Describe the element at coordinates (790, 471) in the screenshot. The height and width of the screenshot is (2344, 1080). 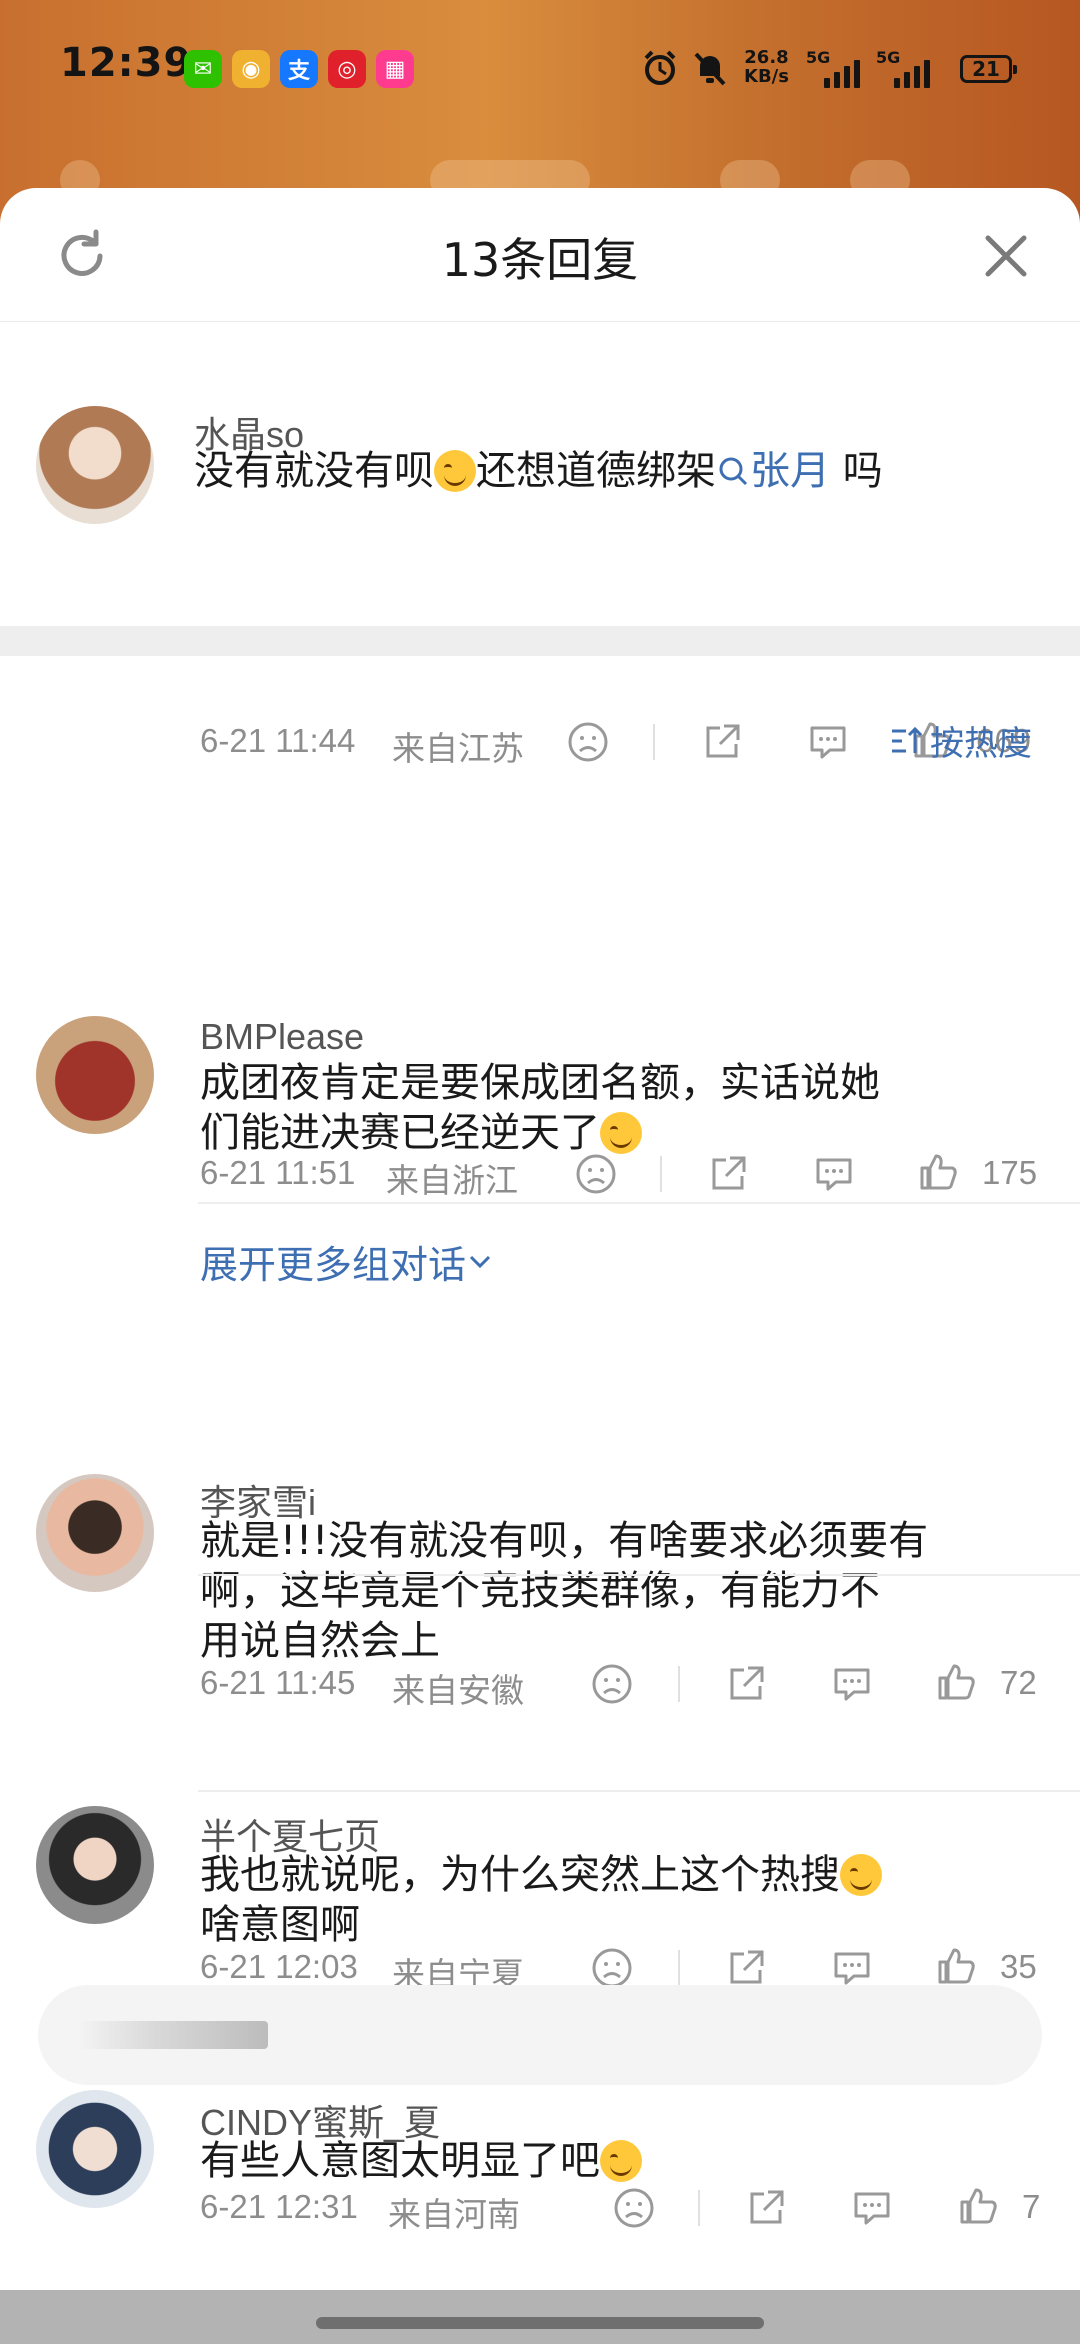
I see `mention-name: 张月` at that location.